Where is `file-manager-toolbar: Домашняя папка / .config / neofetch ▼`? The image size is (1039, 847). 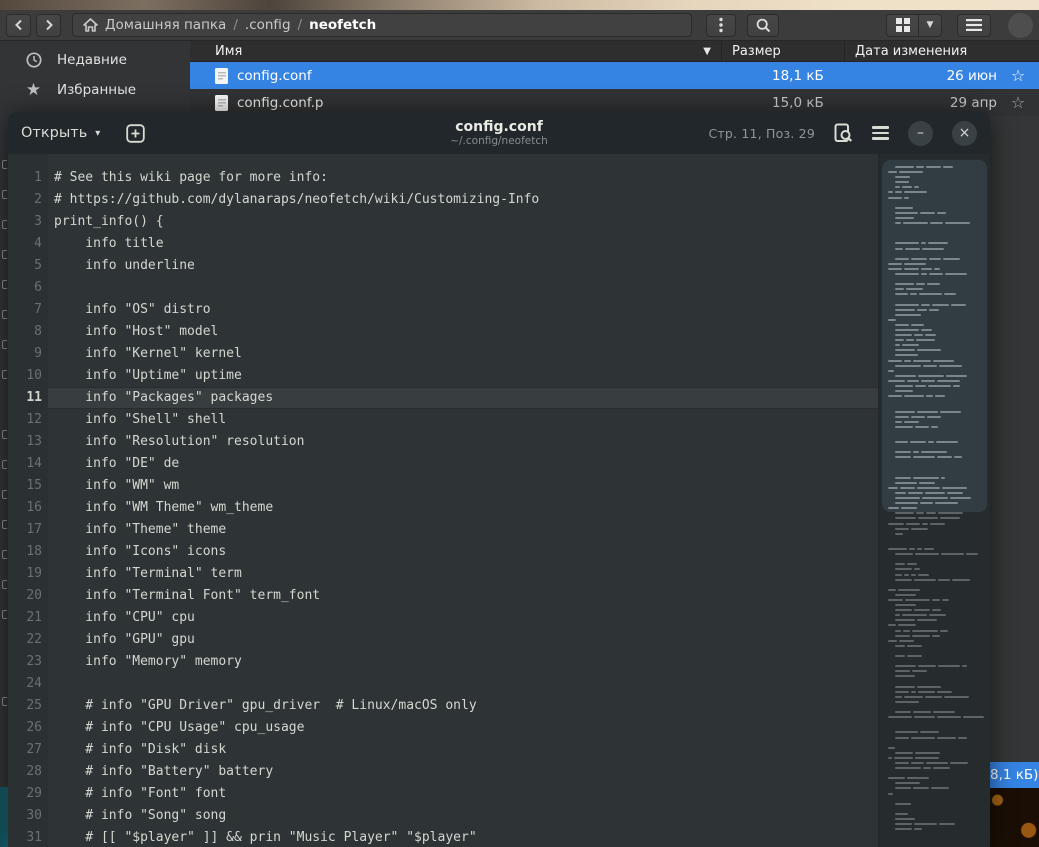
file-manager-toolbar: Домашняя папка / .config / neofetch ▼ is located at coordinates (519, 25).